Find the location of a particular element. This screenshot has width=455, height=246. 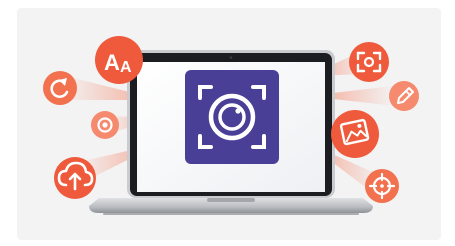

text-size-icon: A A is located at coordinates (119, 60).